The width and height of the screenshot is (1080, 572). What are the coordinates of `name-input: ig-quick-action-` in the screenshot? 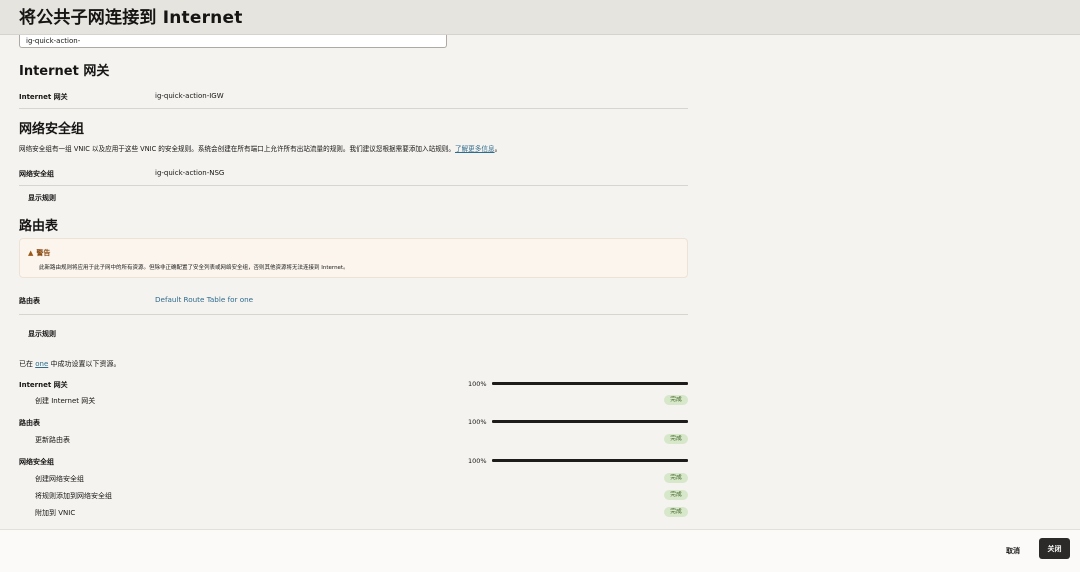 It's located at (233, 41).